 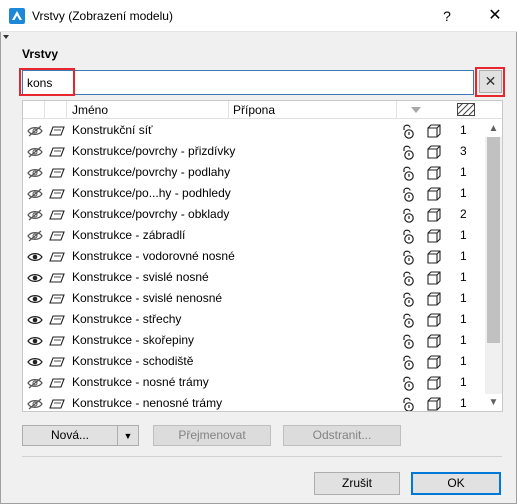 What do you see at coordinates (254, 256) in the screenshot?
I see `table-row: Konstrukce - vodorovné nosné 1` at bounding box center [254, 256].